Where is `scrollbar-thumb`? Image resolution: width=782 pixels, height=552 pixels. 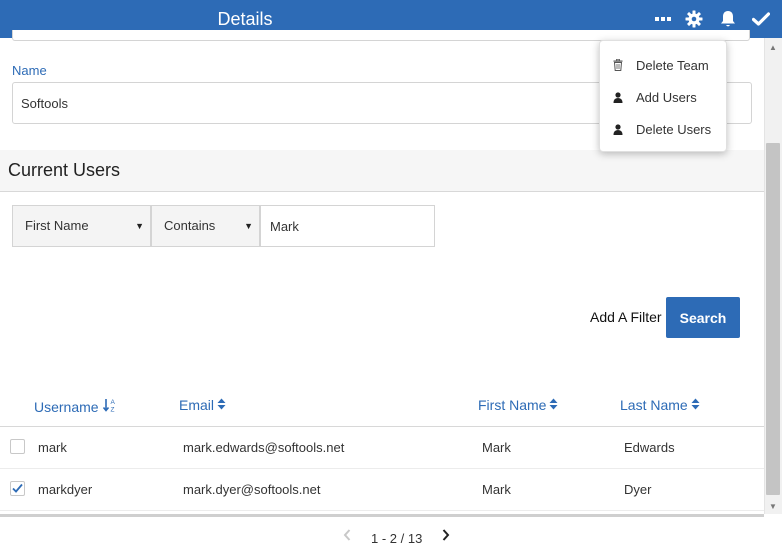
scrollbar-thumb is located at coordinates (773, 319).